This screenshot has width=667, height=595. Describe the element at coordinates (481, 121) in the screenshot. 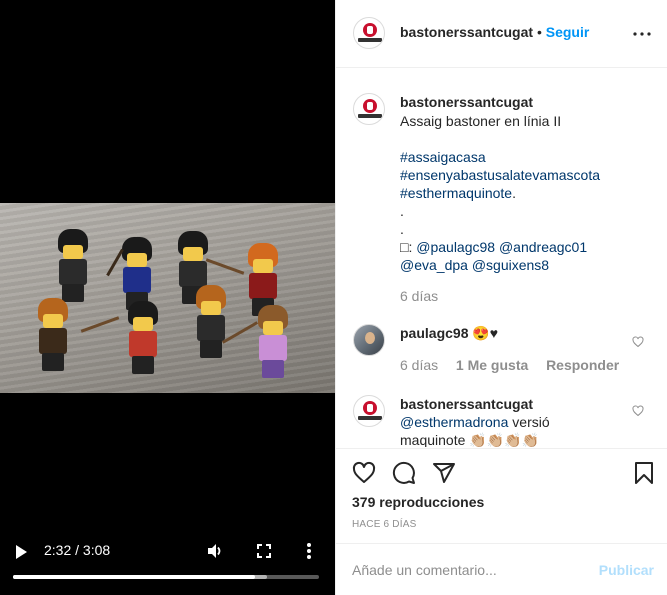

I see `caption-text: Assaig bastoner en línia II` at that location.